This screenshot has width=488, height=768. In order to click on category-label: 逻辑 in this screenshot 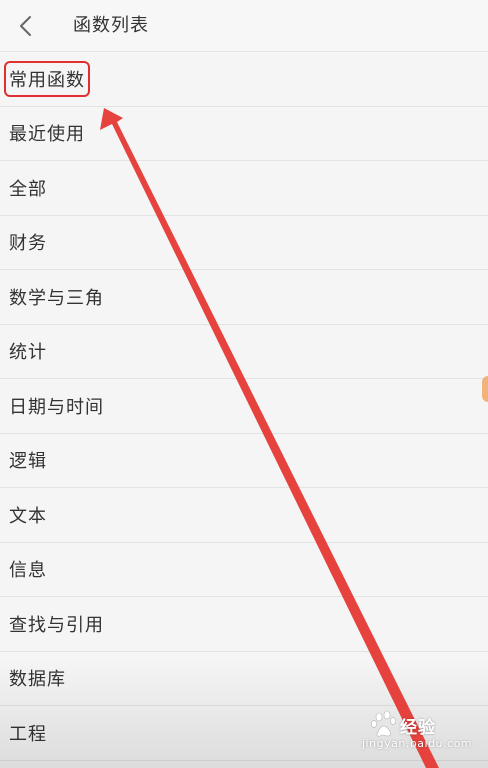, I will do `click(28, 462)`.